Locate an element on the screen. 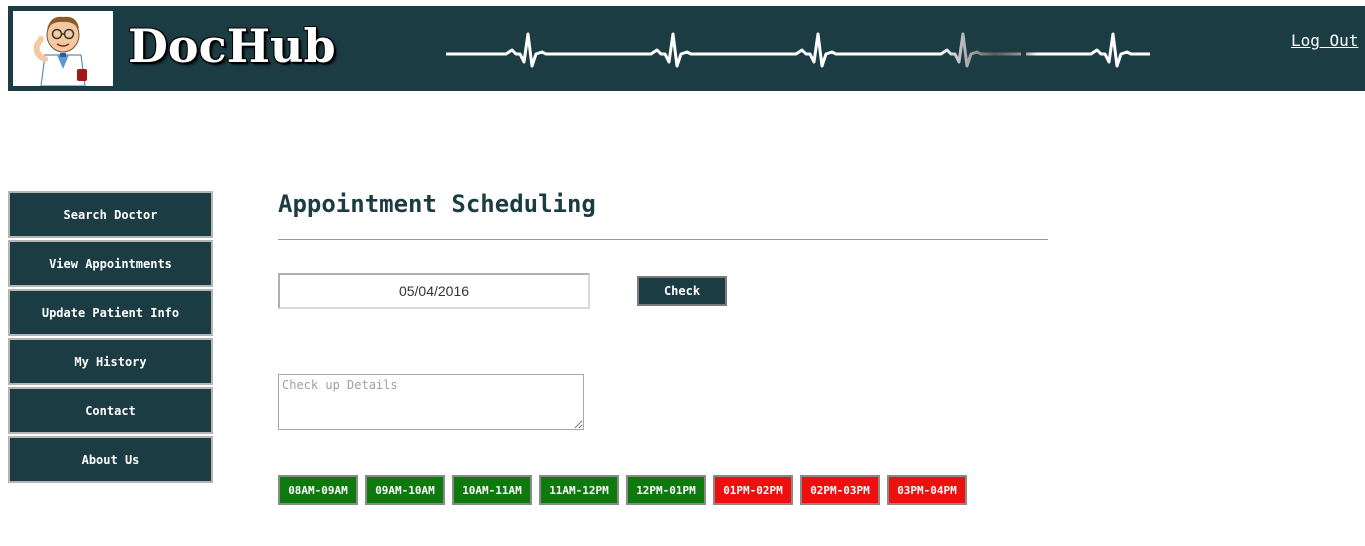 The image size is (1365, 546). page-title: Appointment Scheduling is located at coordinates (437, 204).